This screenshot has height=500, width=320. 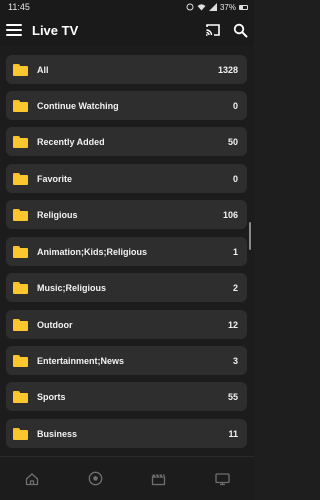 What do you see at coordinates (19, 7) in the screenshot?
I see `status-time: 11:45` at bounding box center [19, 7].